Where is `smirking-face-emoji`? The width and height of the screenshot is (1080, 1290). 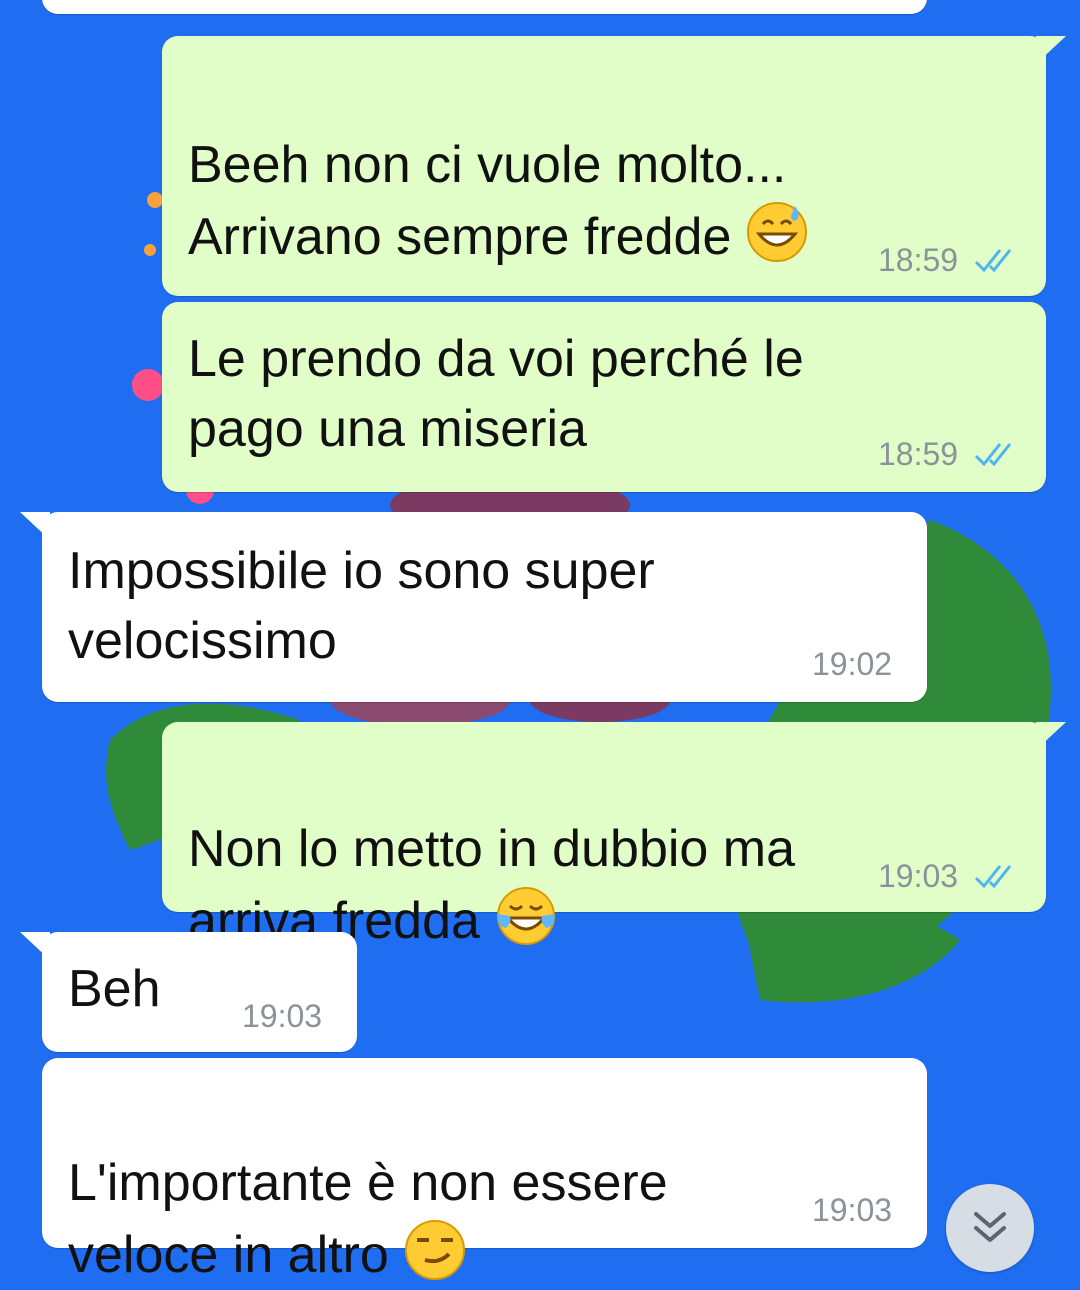 smirking-face-emoji is located at coordinates (434, 1250).